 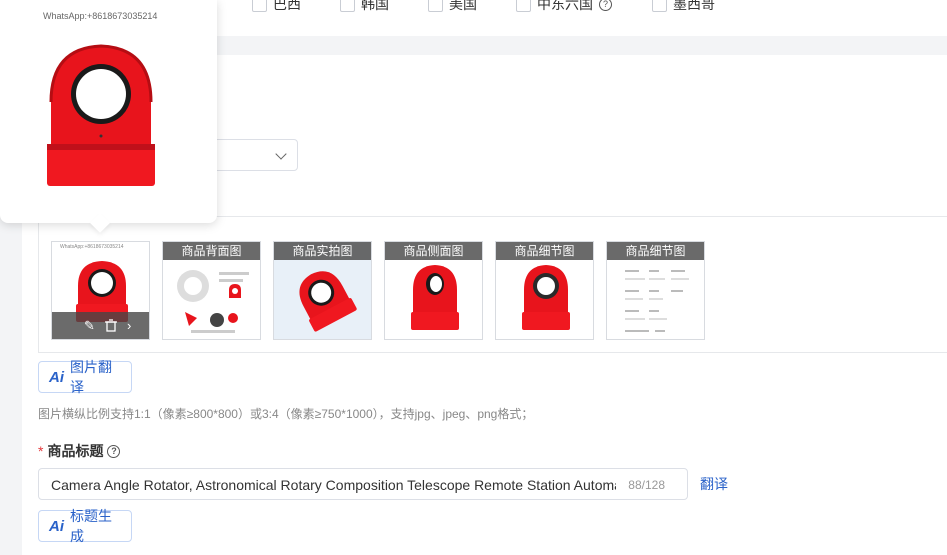 I want to click on thumbnail-actions-bar: ✎ ›, so click(x=100, y=325).